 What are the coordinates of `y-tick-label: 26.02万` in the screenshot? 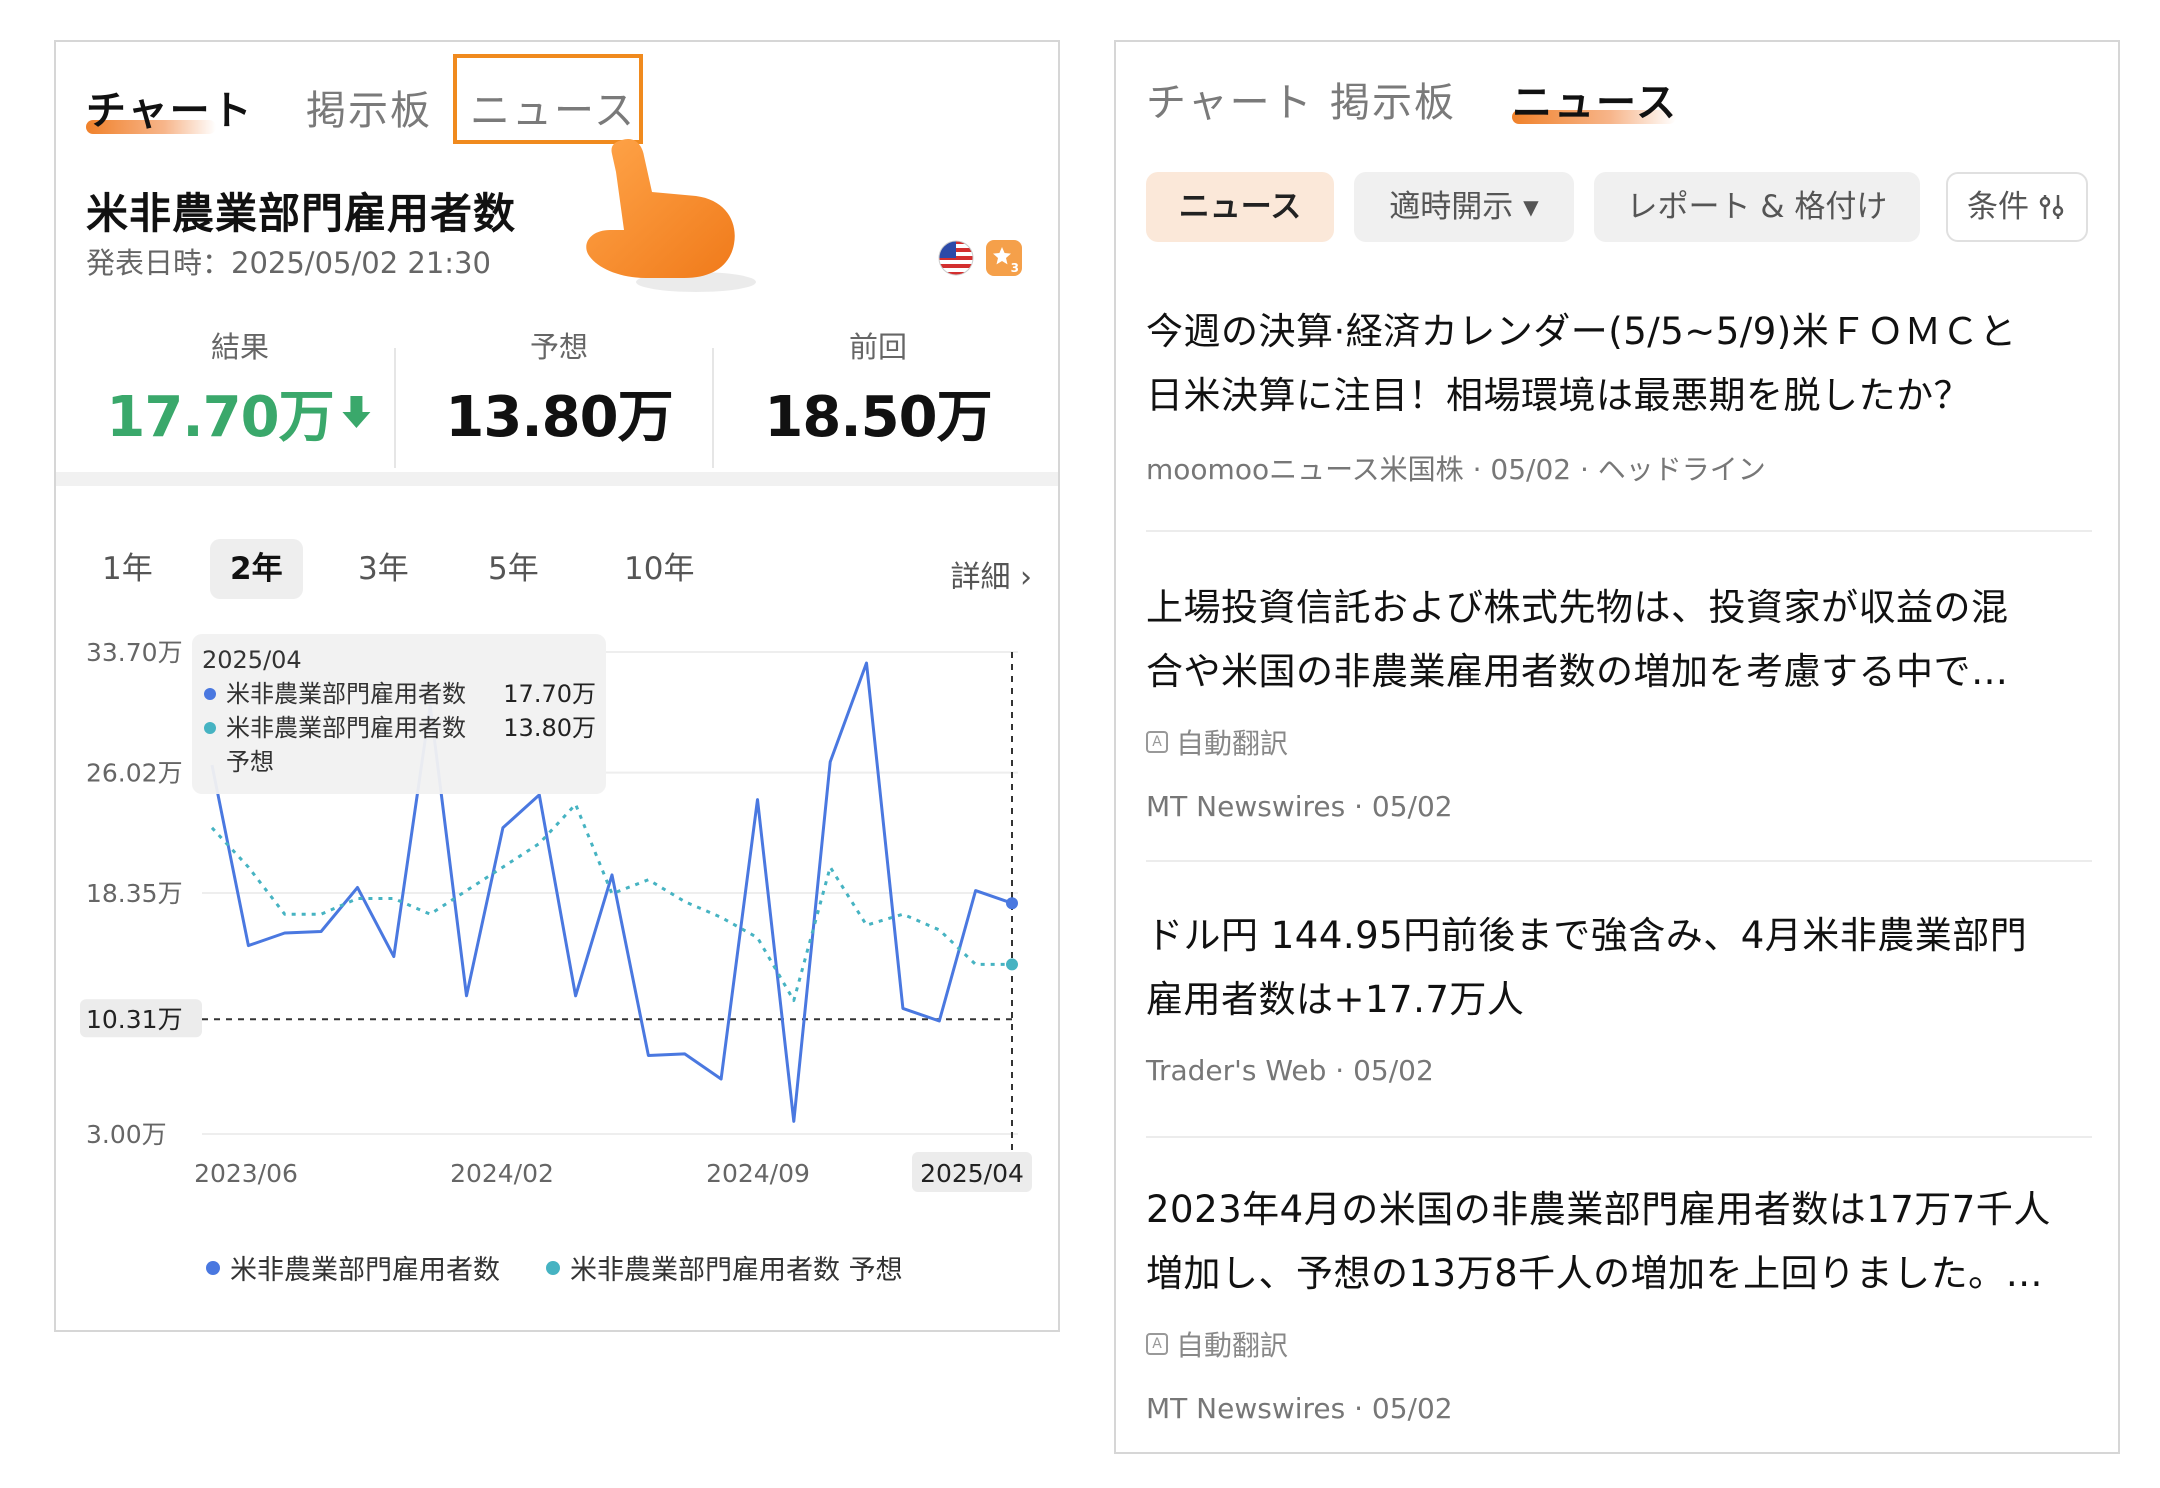 It's located at (134, 773).